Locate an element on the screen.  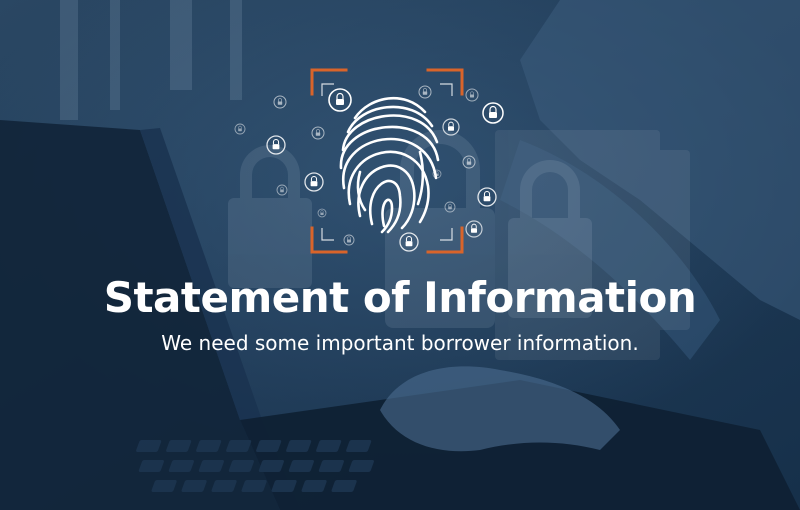
scan-frame-corner-top-right is located at coordinates (445, 82).